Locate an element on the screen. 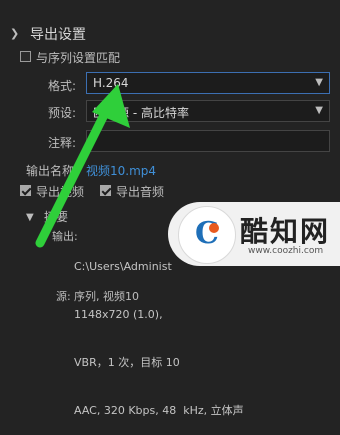 The height and width of the screenshot is (435, 340). arrow-shaft is located at coordinates (75, 173).